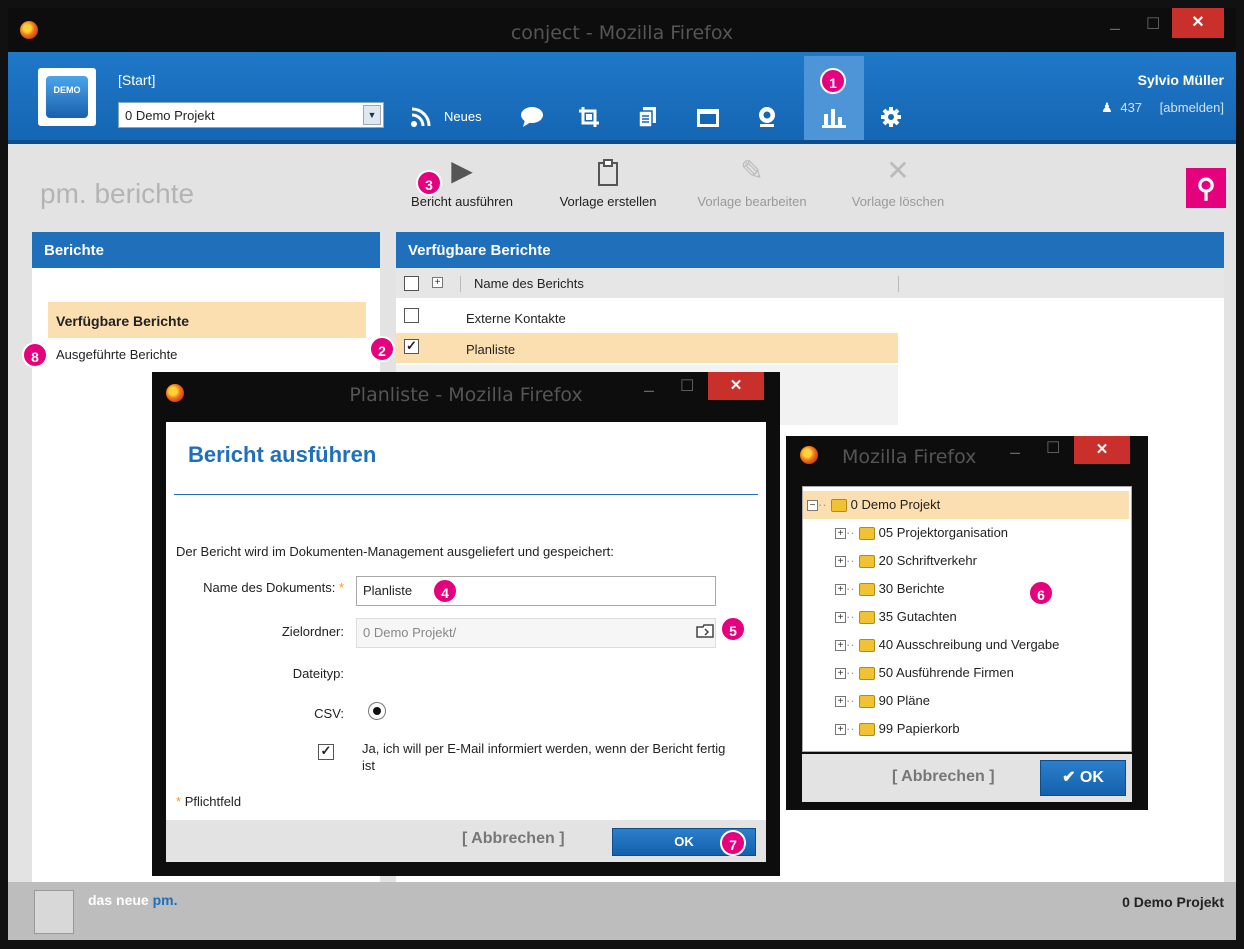 This screenshot has width=1244, height=949. I want to click on collapse-icon: −, so click(812, 506).